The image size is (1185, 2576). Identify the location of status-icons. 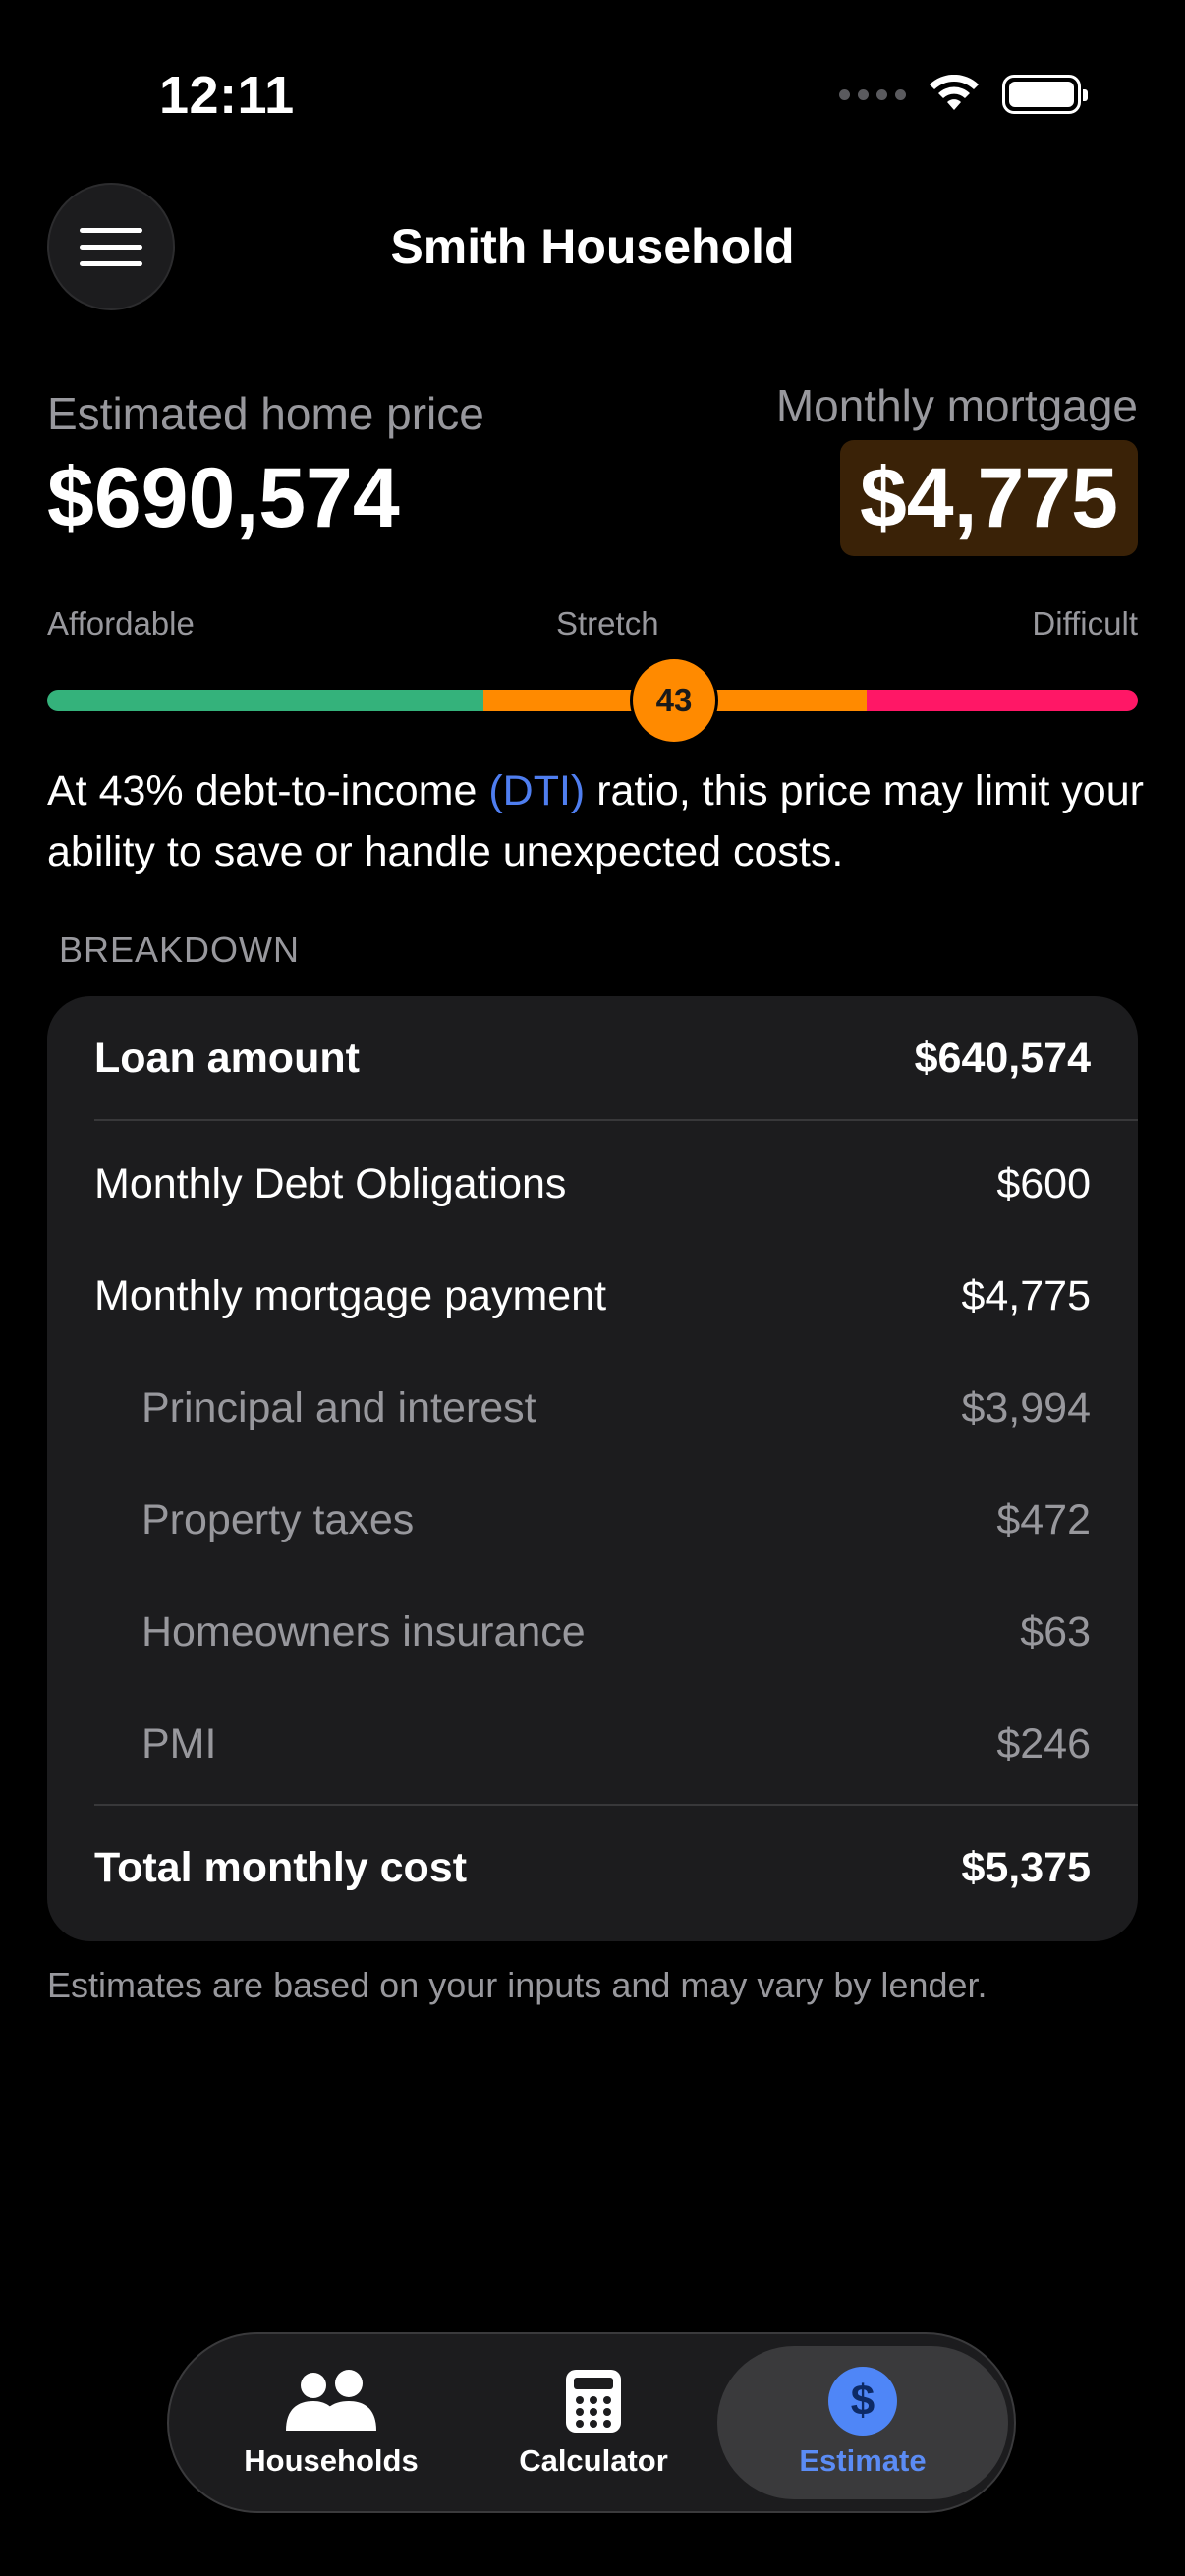
(964, 94).